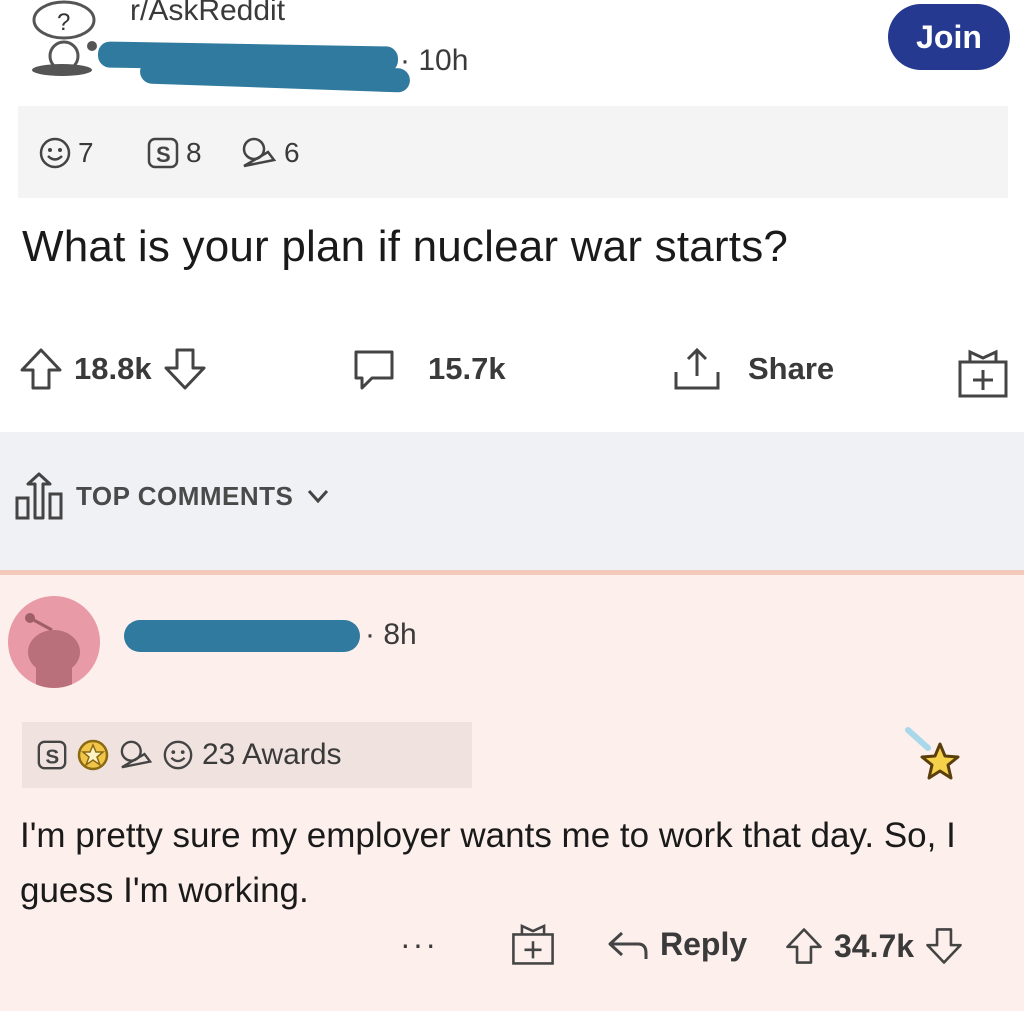 The width and height of the screenshot is (1024, 1011). I want to click on award-helpful: 6, so click(270, 153).